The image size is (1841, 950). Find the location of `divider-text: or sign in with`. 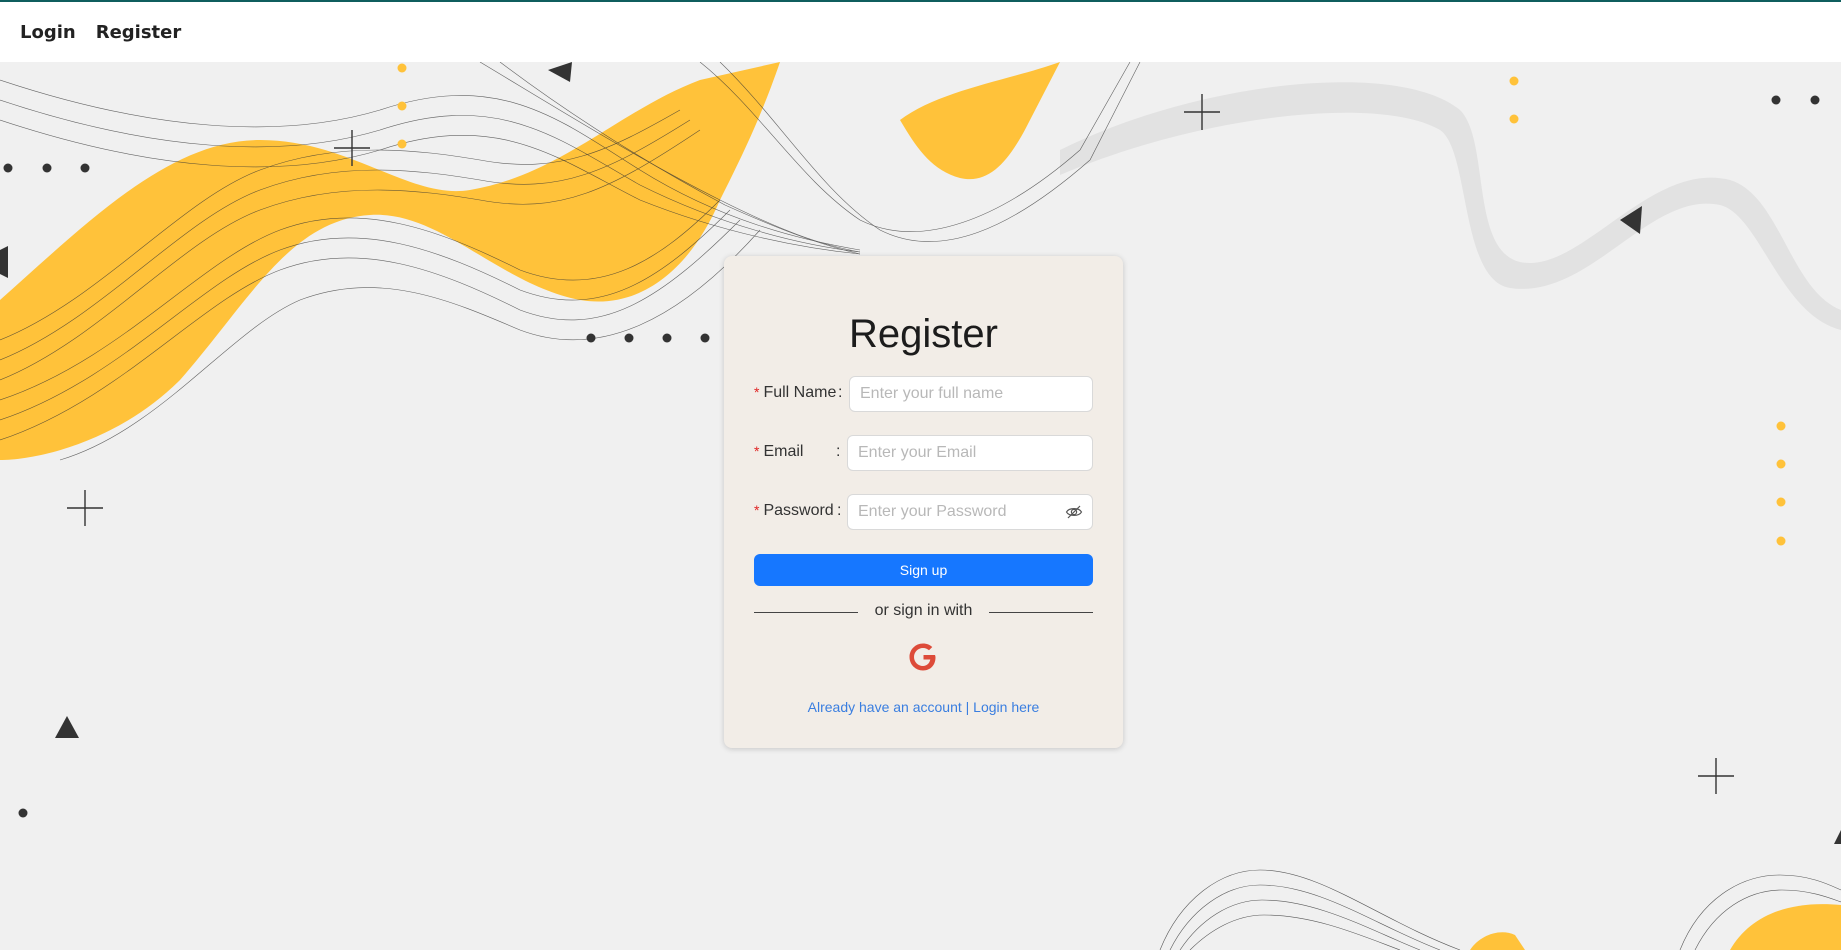

divider-text: or sign in with is located at coordinates (923, 610).